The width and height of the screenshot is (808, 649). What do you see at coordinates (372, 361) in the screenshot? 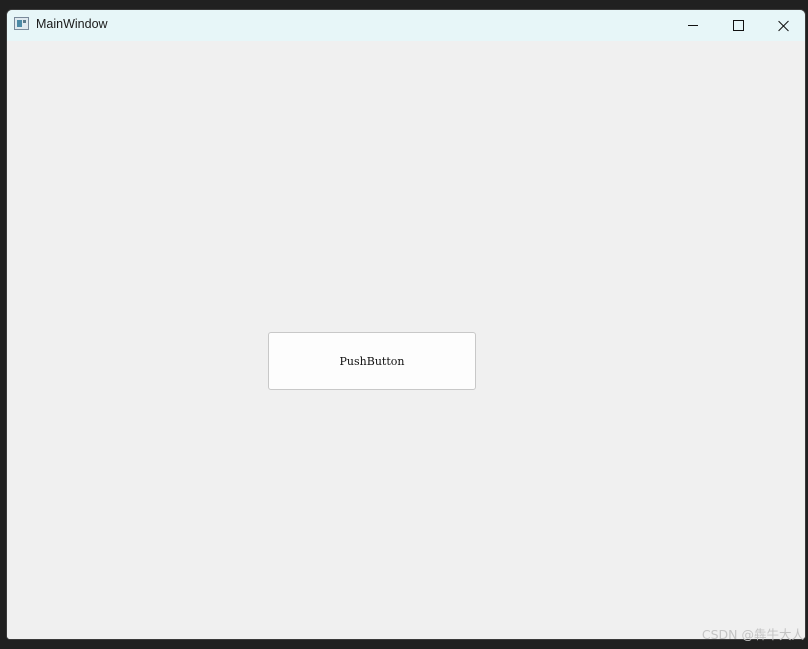
I see `push-button: PushButton` at bounding box center [372, 361].